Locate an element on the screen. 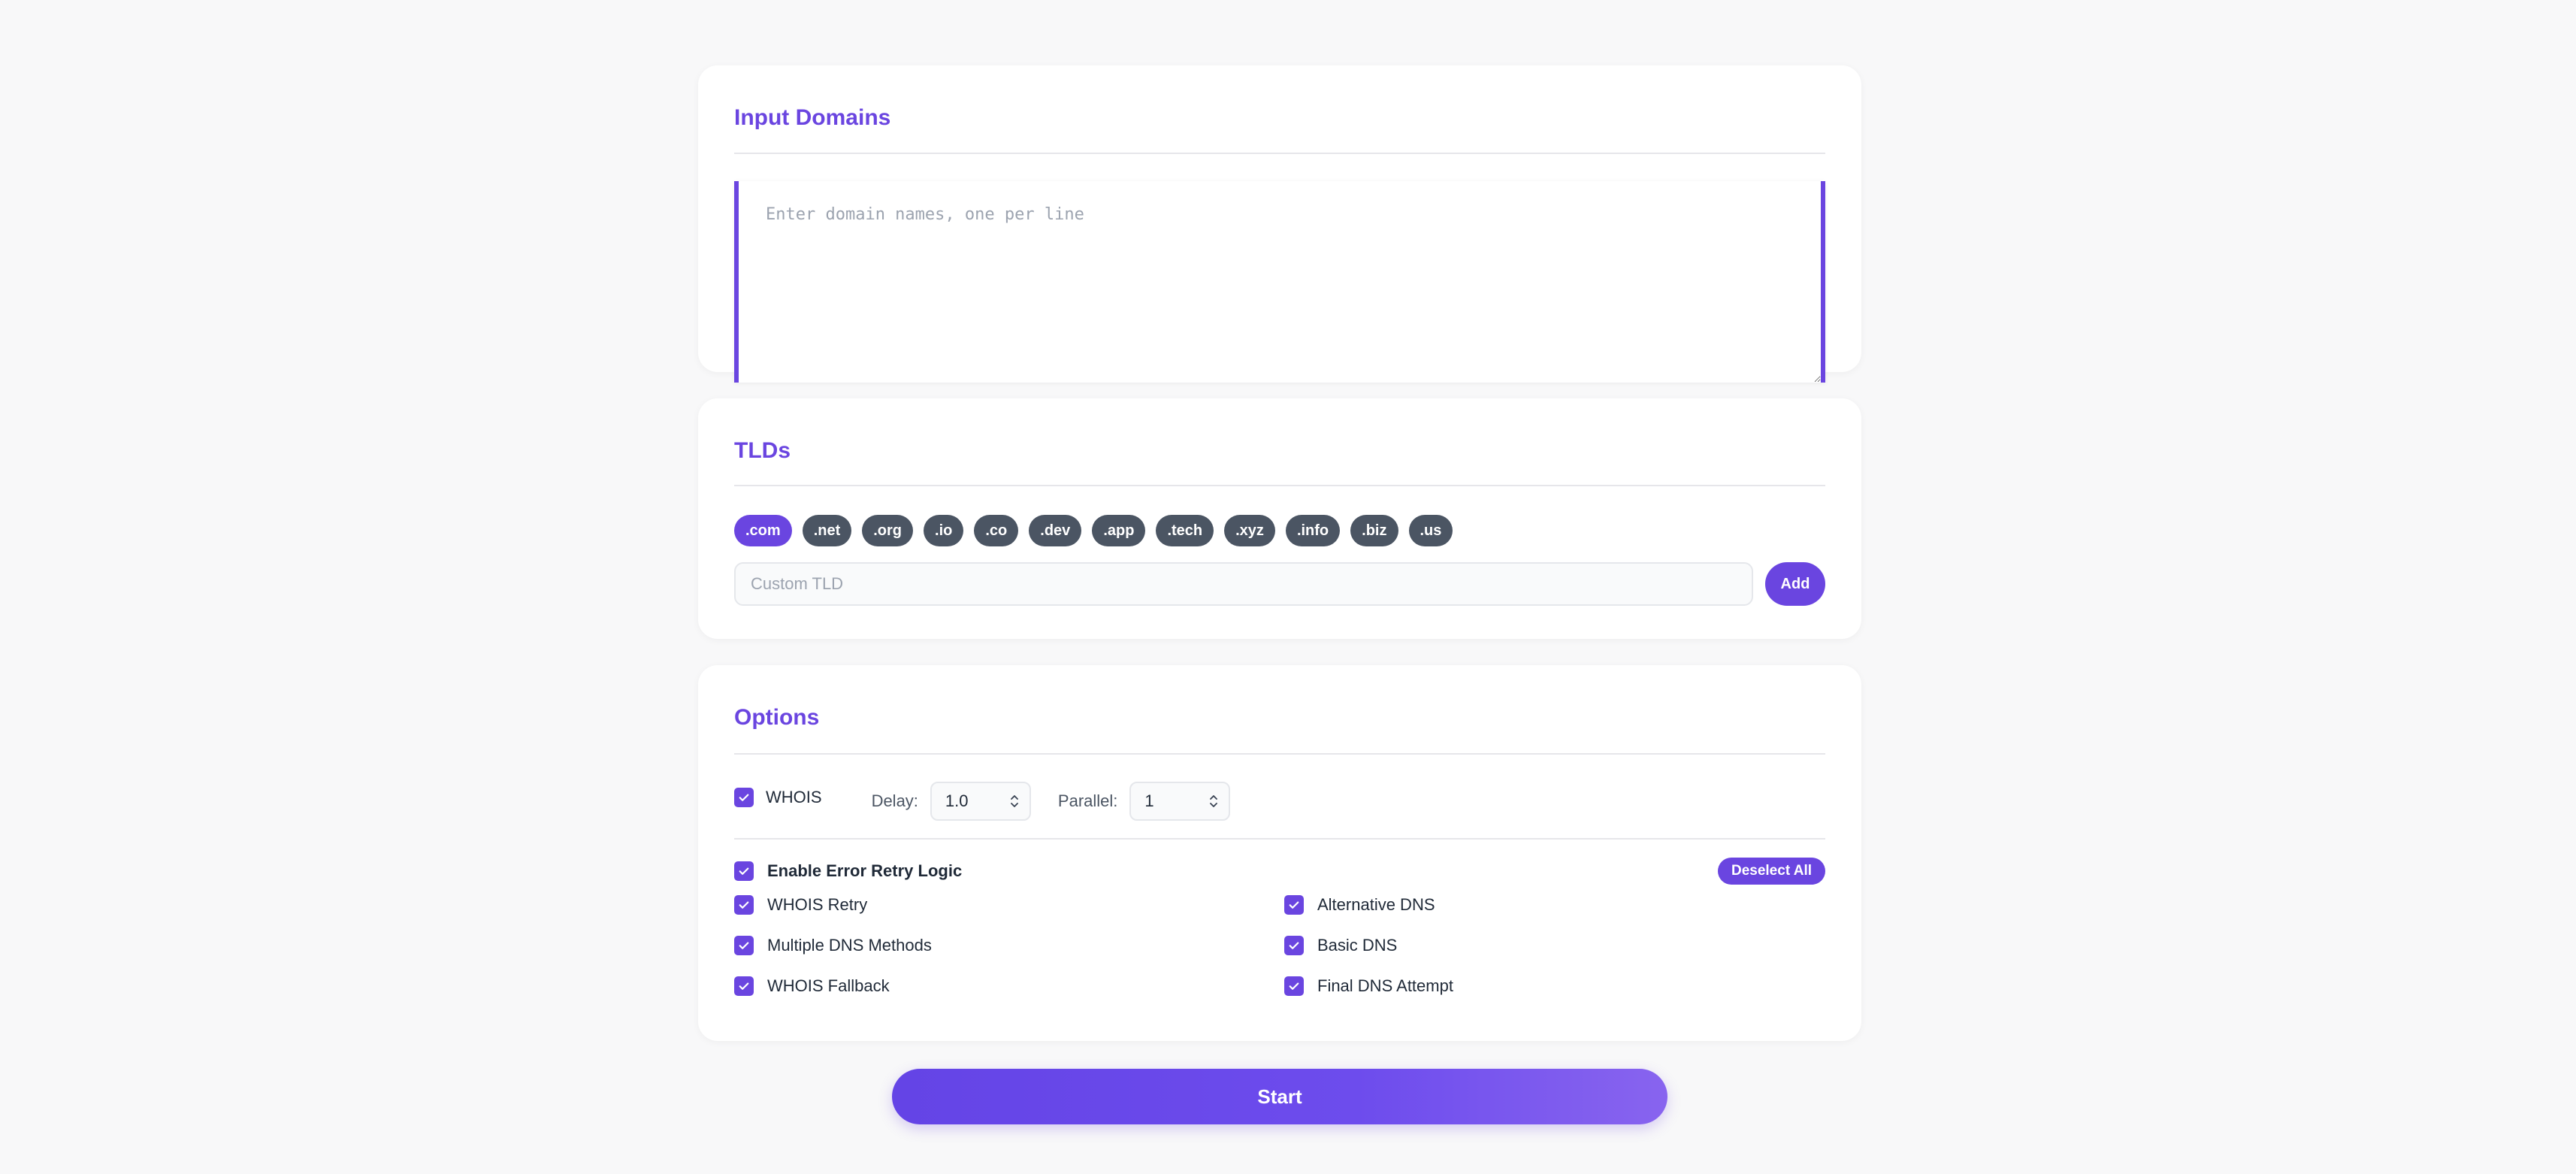 The width and height of the screenshot is (2576, 1174). tld-chip-io: .io is located at coordinates (944, 530).